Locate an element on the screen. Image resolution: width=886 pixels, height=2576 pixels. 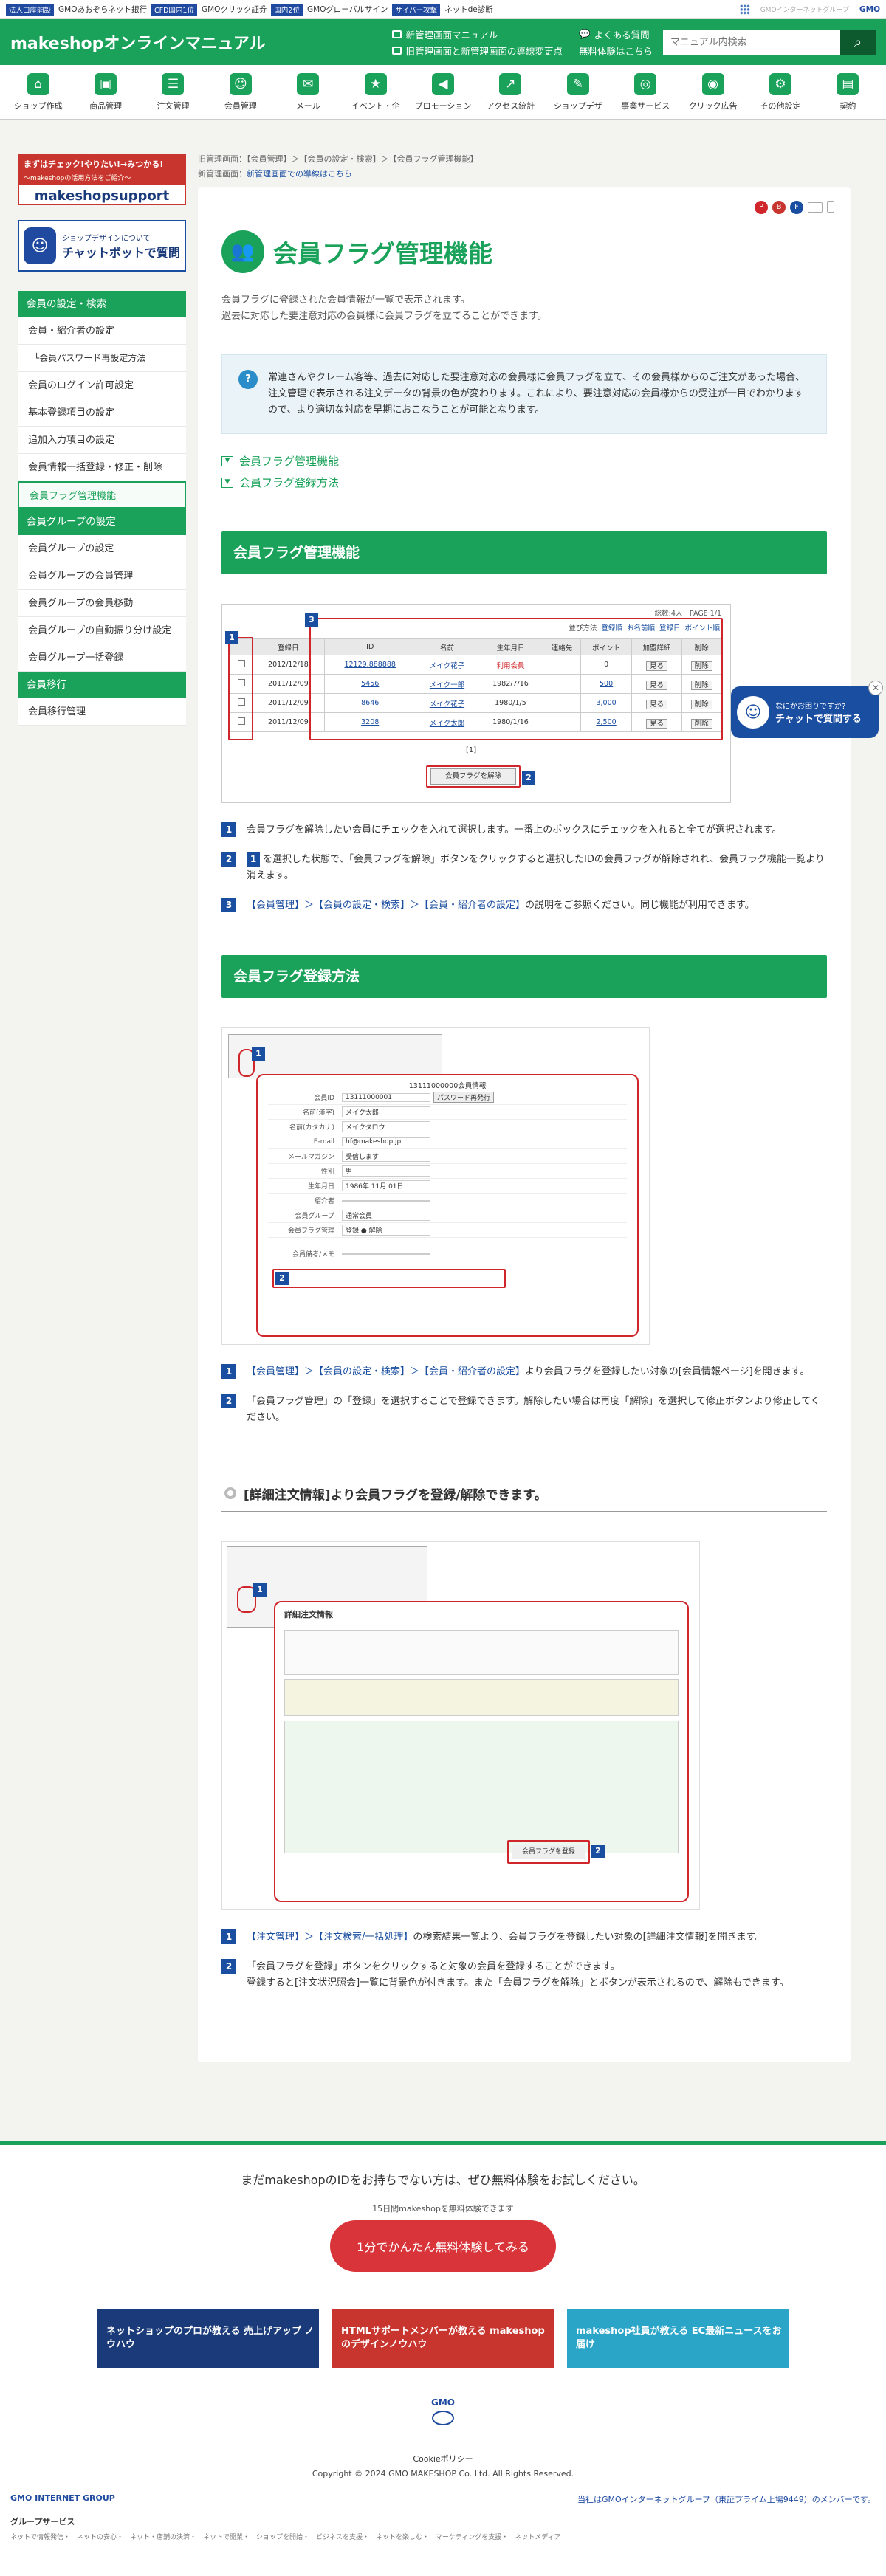
sidebar-item: 会員・紹介者の設定 is located at coordinates (102, 331).